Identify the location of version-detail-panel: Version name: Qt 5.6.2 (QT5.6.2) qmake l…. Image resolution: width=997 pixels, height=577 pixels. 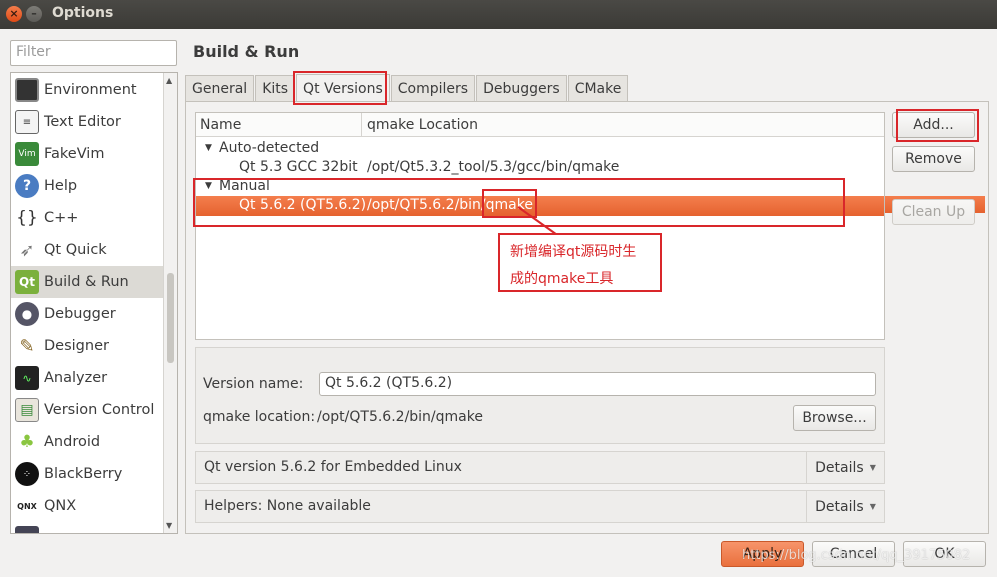
(540, 395).